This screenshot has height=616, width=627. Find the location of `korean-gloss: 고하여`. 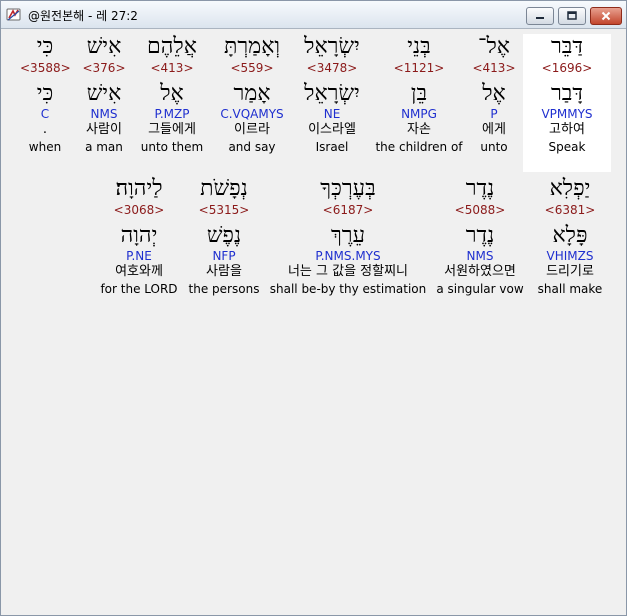

korean-gloss: 고하여 is located at coordinates (567, 129).